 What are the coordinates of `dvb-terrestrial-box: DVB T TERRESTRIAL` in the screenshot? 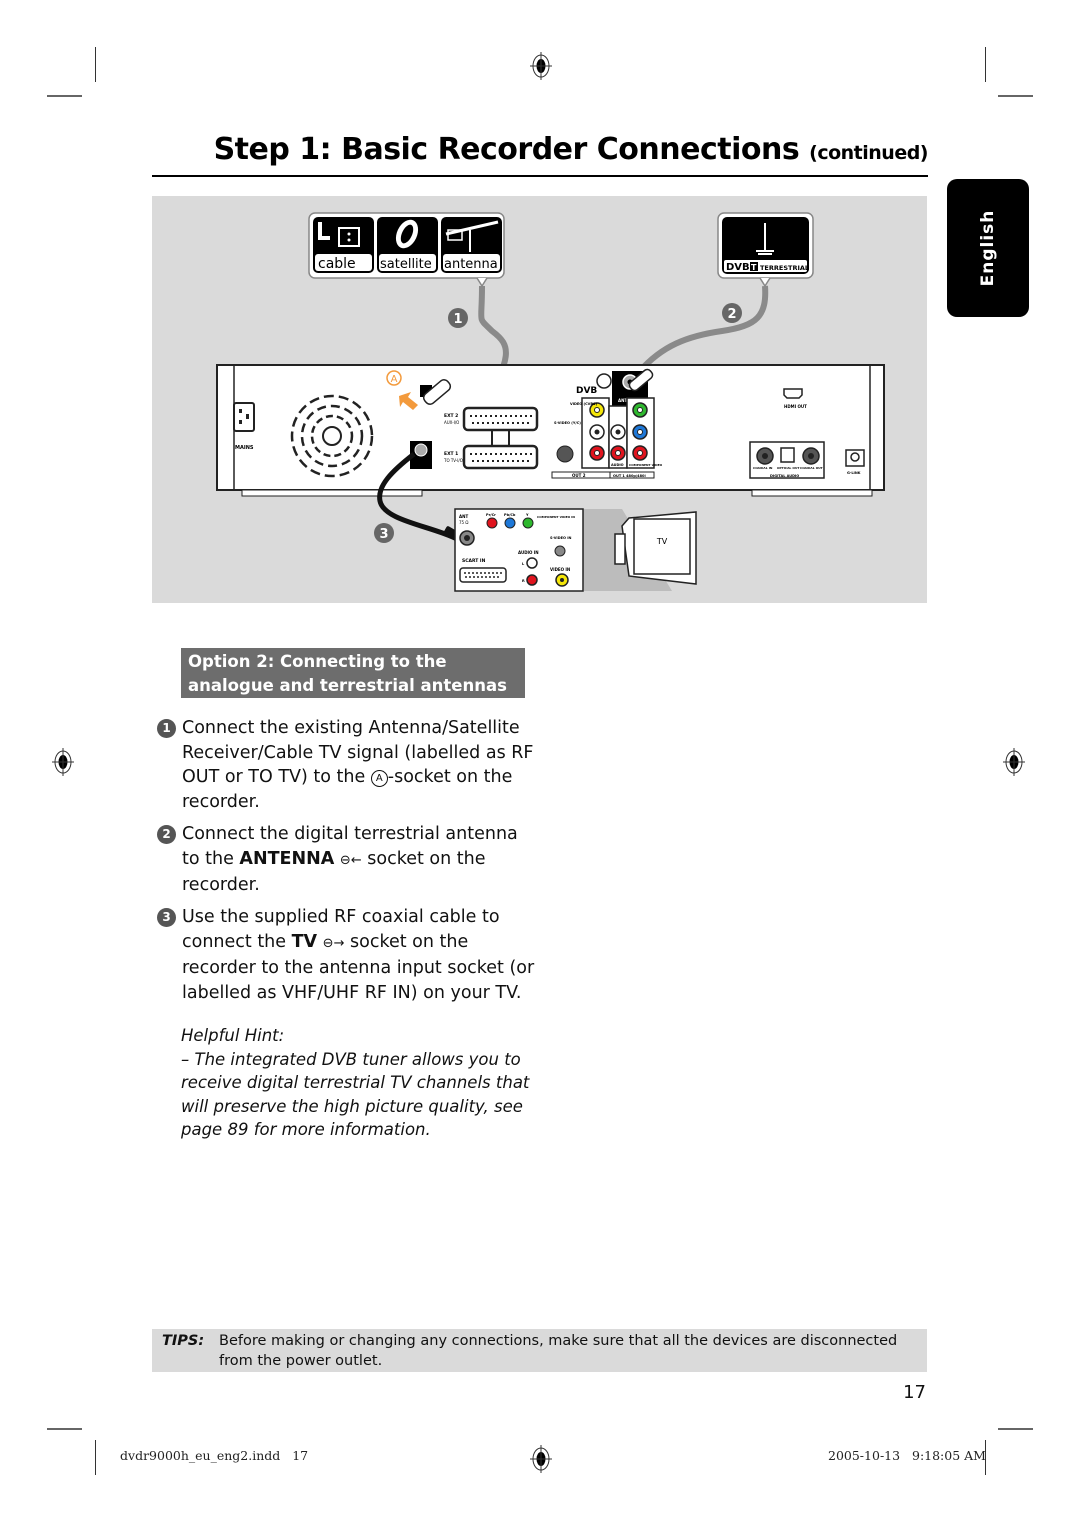 It's located at (765, 250).